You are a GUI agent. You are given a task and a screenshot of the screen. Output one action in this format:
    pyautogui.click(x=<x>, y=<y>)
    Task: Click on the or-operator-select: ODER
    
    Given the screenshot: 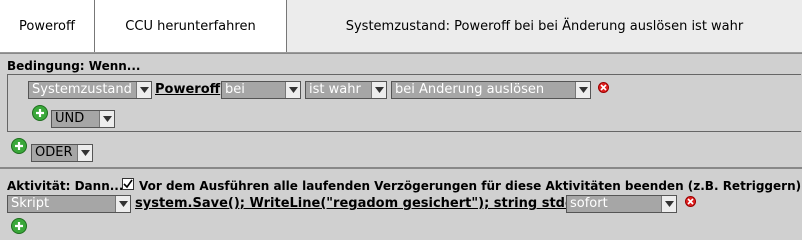 What is the action you would take?
    pyautogui.click(x=62, y=153)
    